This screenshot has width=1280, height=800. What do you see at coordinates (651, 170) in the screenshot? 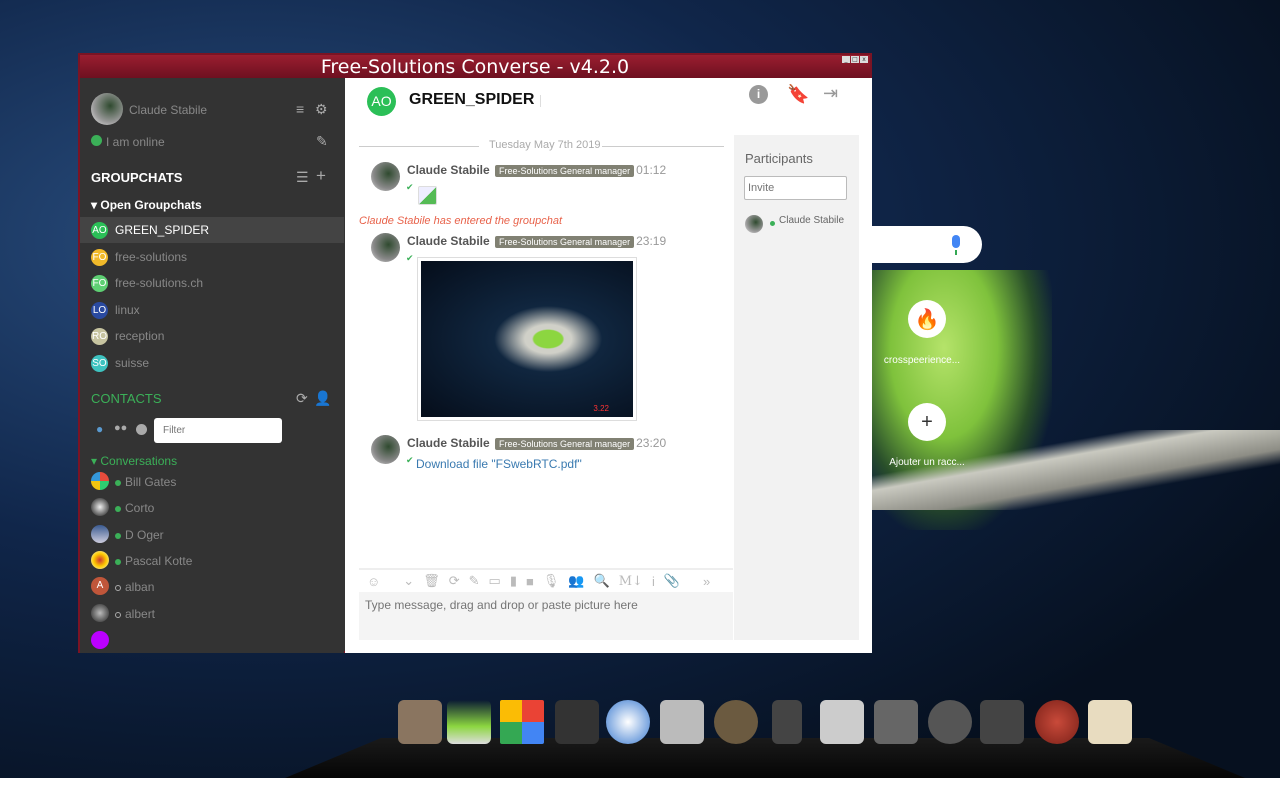
I see `message-time: 01:12` at bounding box center [651, 170].